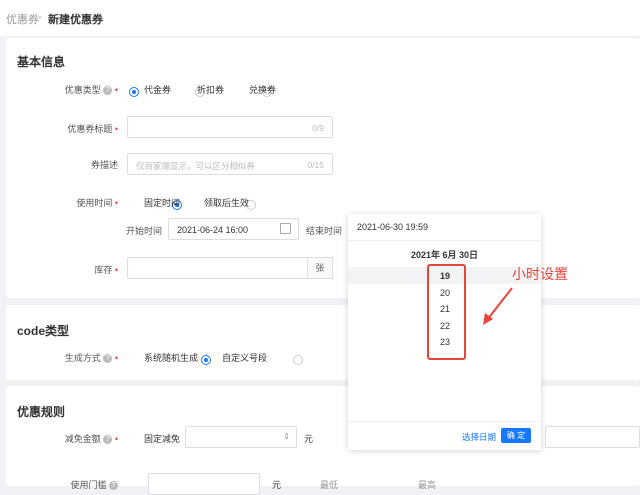 The height and width of the screenshot is (495, 640). I want to click on description-input: 仅商家端显示，可以区分相似券 0/15, so click(230, 164).